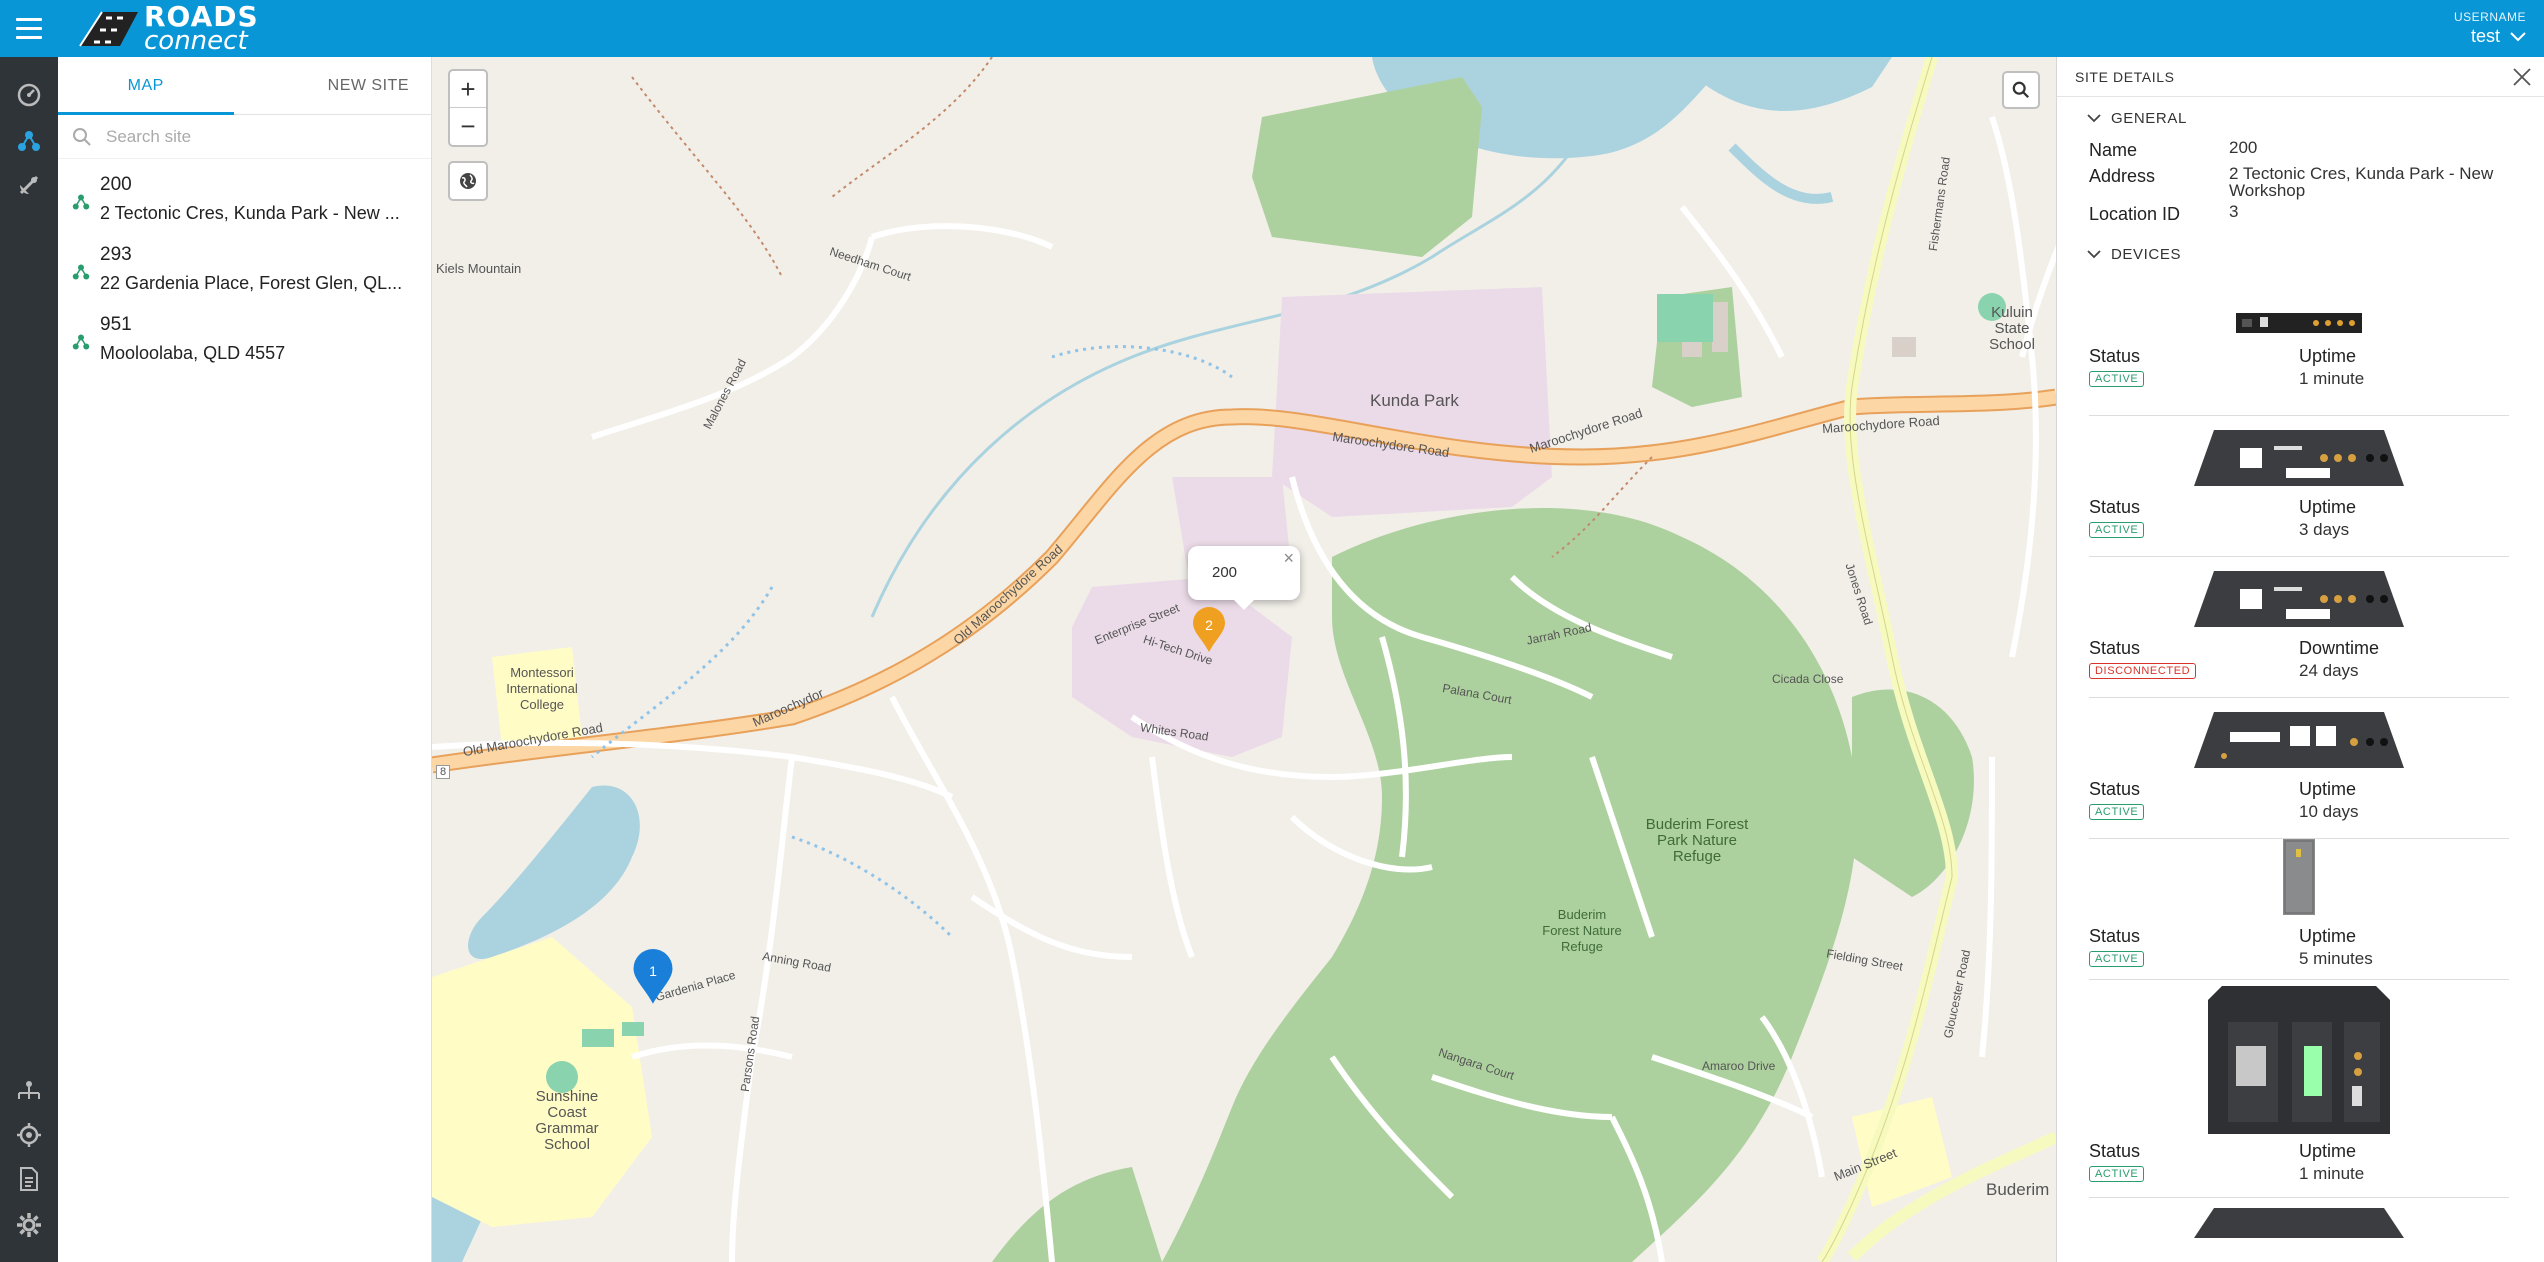 The height and width of the screenshot is (1262, 2544). I want to click on metric-value: 24 days, so click(2329, 670).